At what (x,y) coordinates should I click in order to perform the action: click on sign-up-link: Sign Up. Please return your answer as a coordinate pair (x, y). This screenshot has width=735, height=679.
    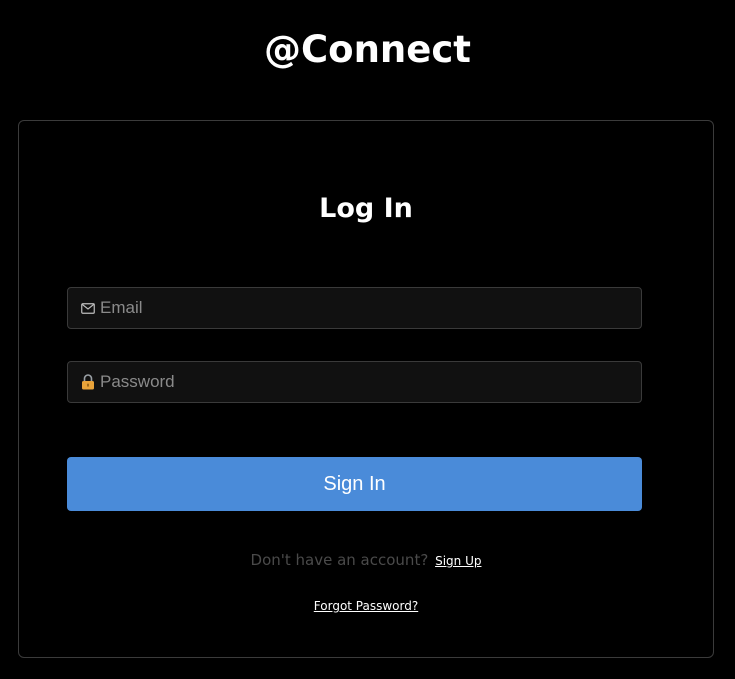
    Looking at the image, I should click on (458, 561).